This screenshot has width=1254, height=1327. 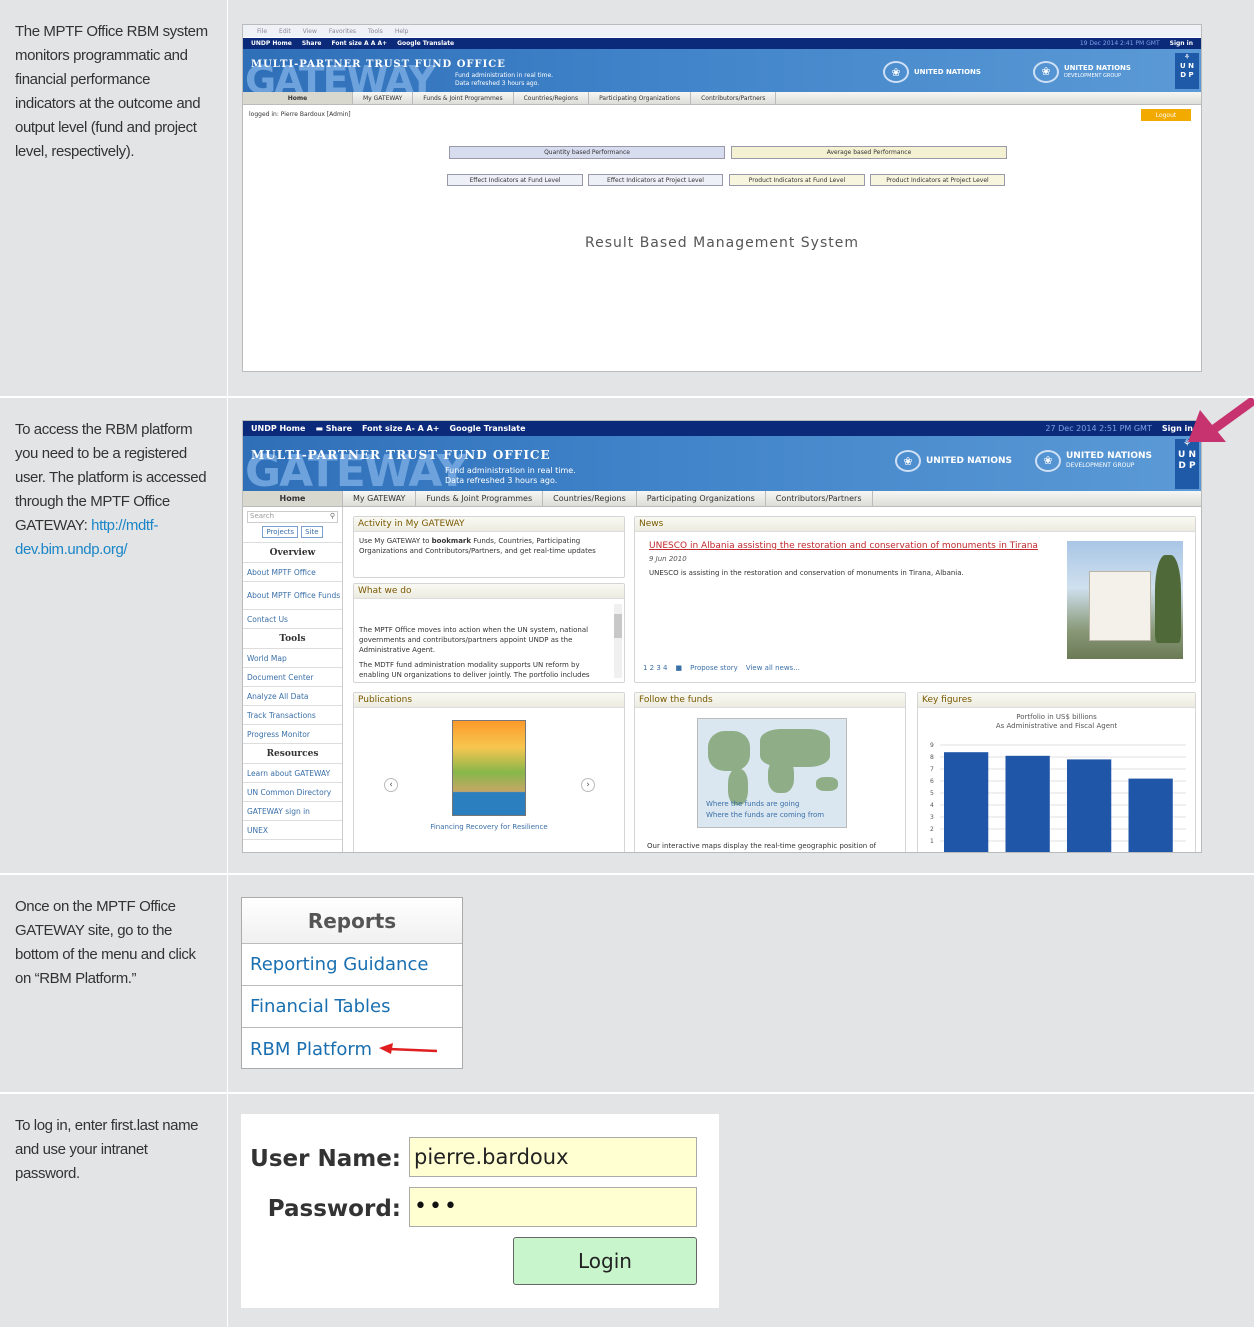 What do you see at coordinates (298, 98) in the screenshot?
I see `nav-home: Home` at bounding box center [298, 98].